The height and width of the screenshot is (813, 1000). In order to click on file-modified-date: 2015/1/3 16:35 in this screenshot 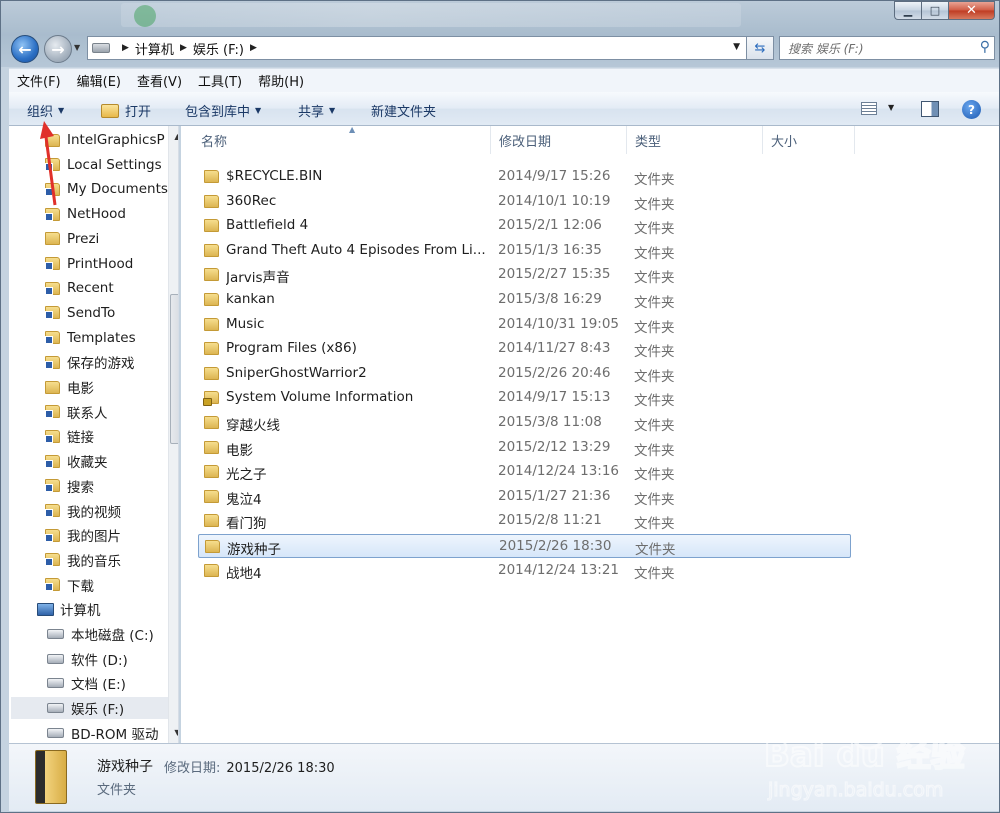, I will do `click(550, 249)`.